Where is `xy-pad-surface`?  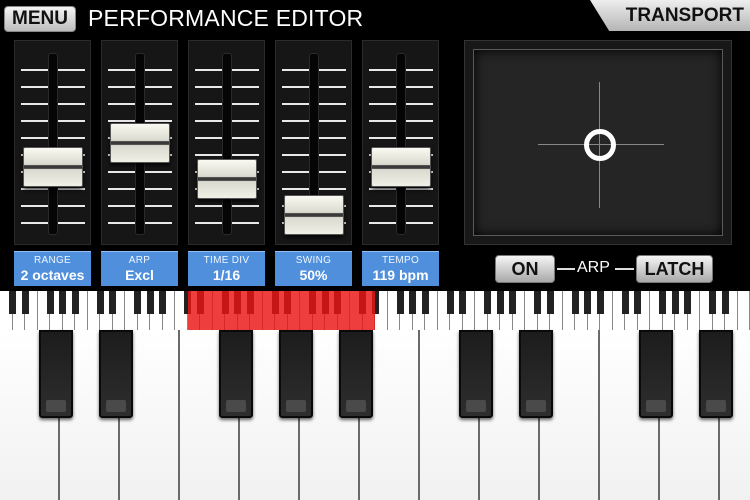 xy-pad-surface is located at coordinates (598, 142).